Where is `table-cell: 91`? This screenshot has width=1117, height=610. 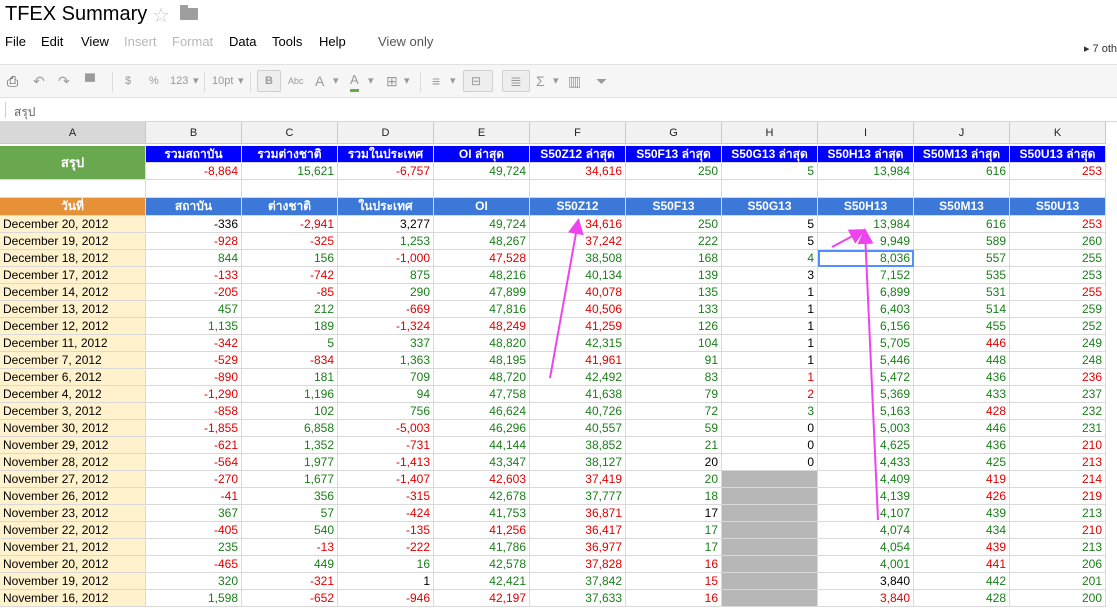
table-cell: 91 is located at coordinates (674, 360).